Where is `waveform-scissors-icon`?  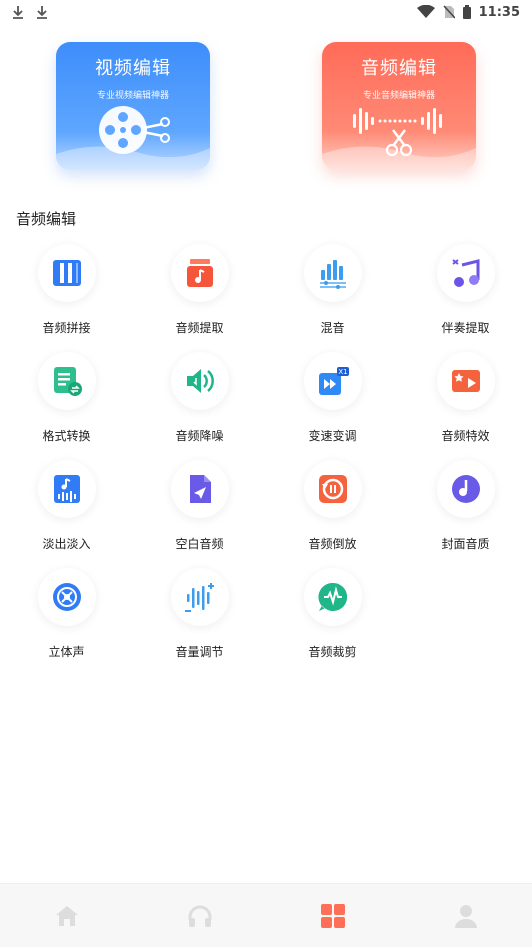 waveform-scissors-icon is located at coordinates (399, 130).